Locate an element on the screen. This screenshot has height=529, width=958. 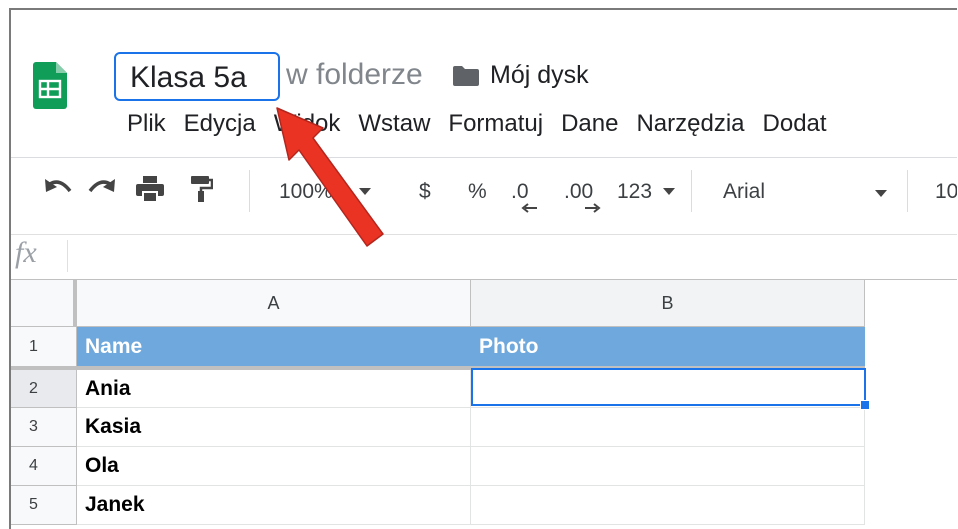
menu-data: Dane is located at coordinates (589, 128).